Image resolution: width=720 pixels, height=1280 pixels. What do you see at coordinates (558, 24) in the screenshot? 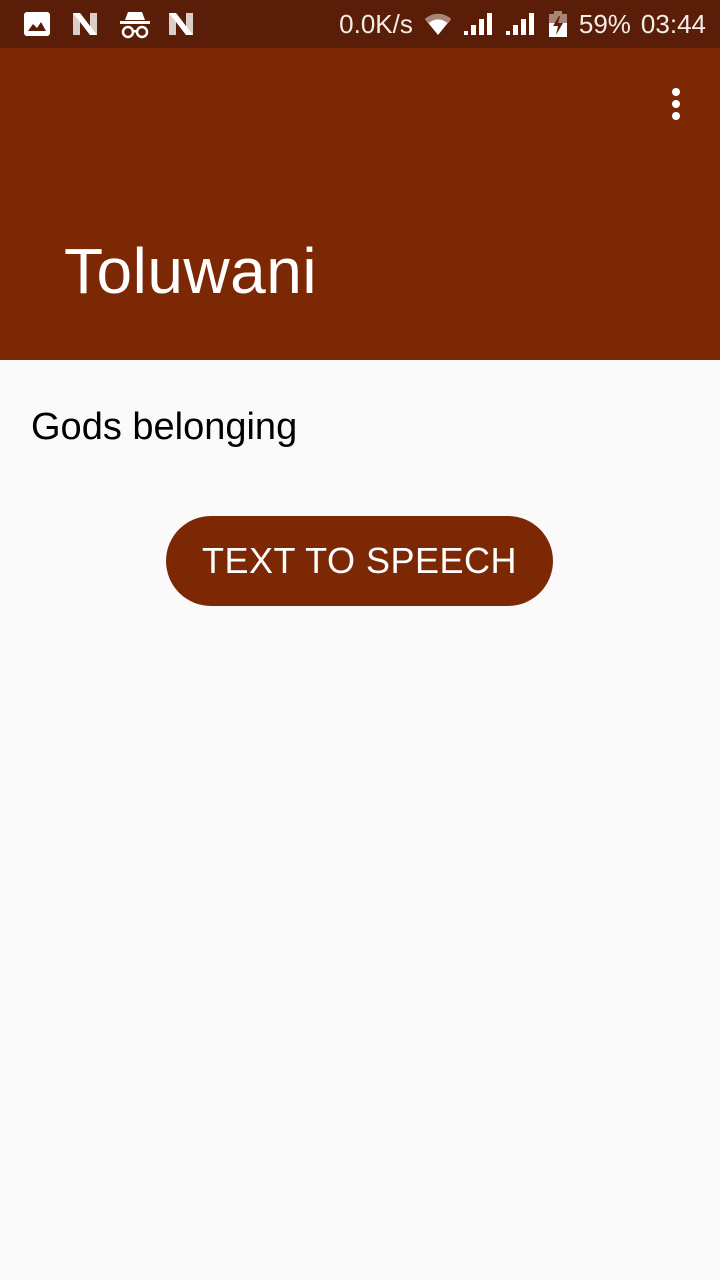
I see `battery-charging-icon` at bounding box center [558, 24].